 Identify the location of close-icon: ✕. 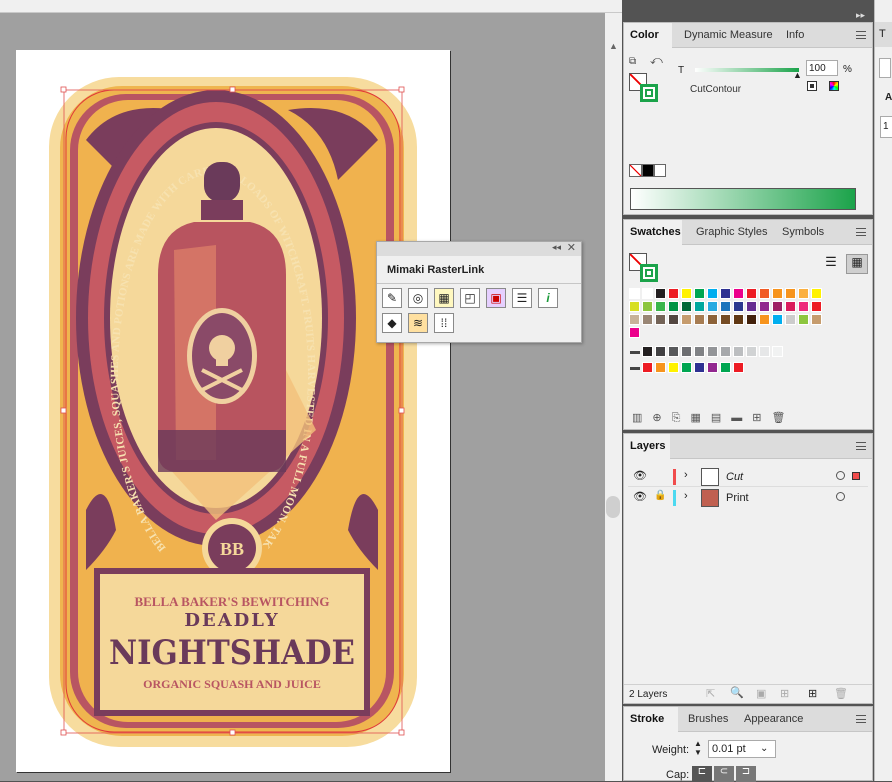
(571, 247).